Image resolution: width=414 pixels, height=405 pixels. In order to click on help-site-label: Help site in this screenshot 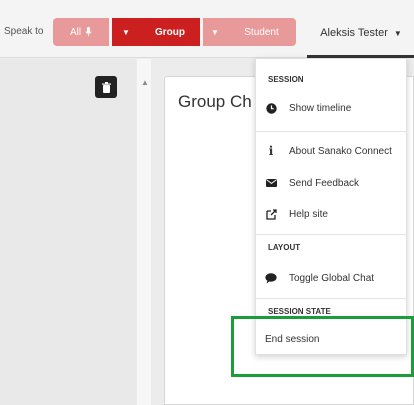, I will do `click(308, 214)`.